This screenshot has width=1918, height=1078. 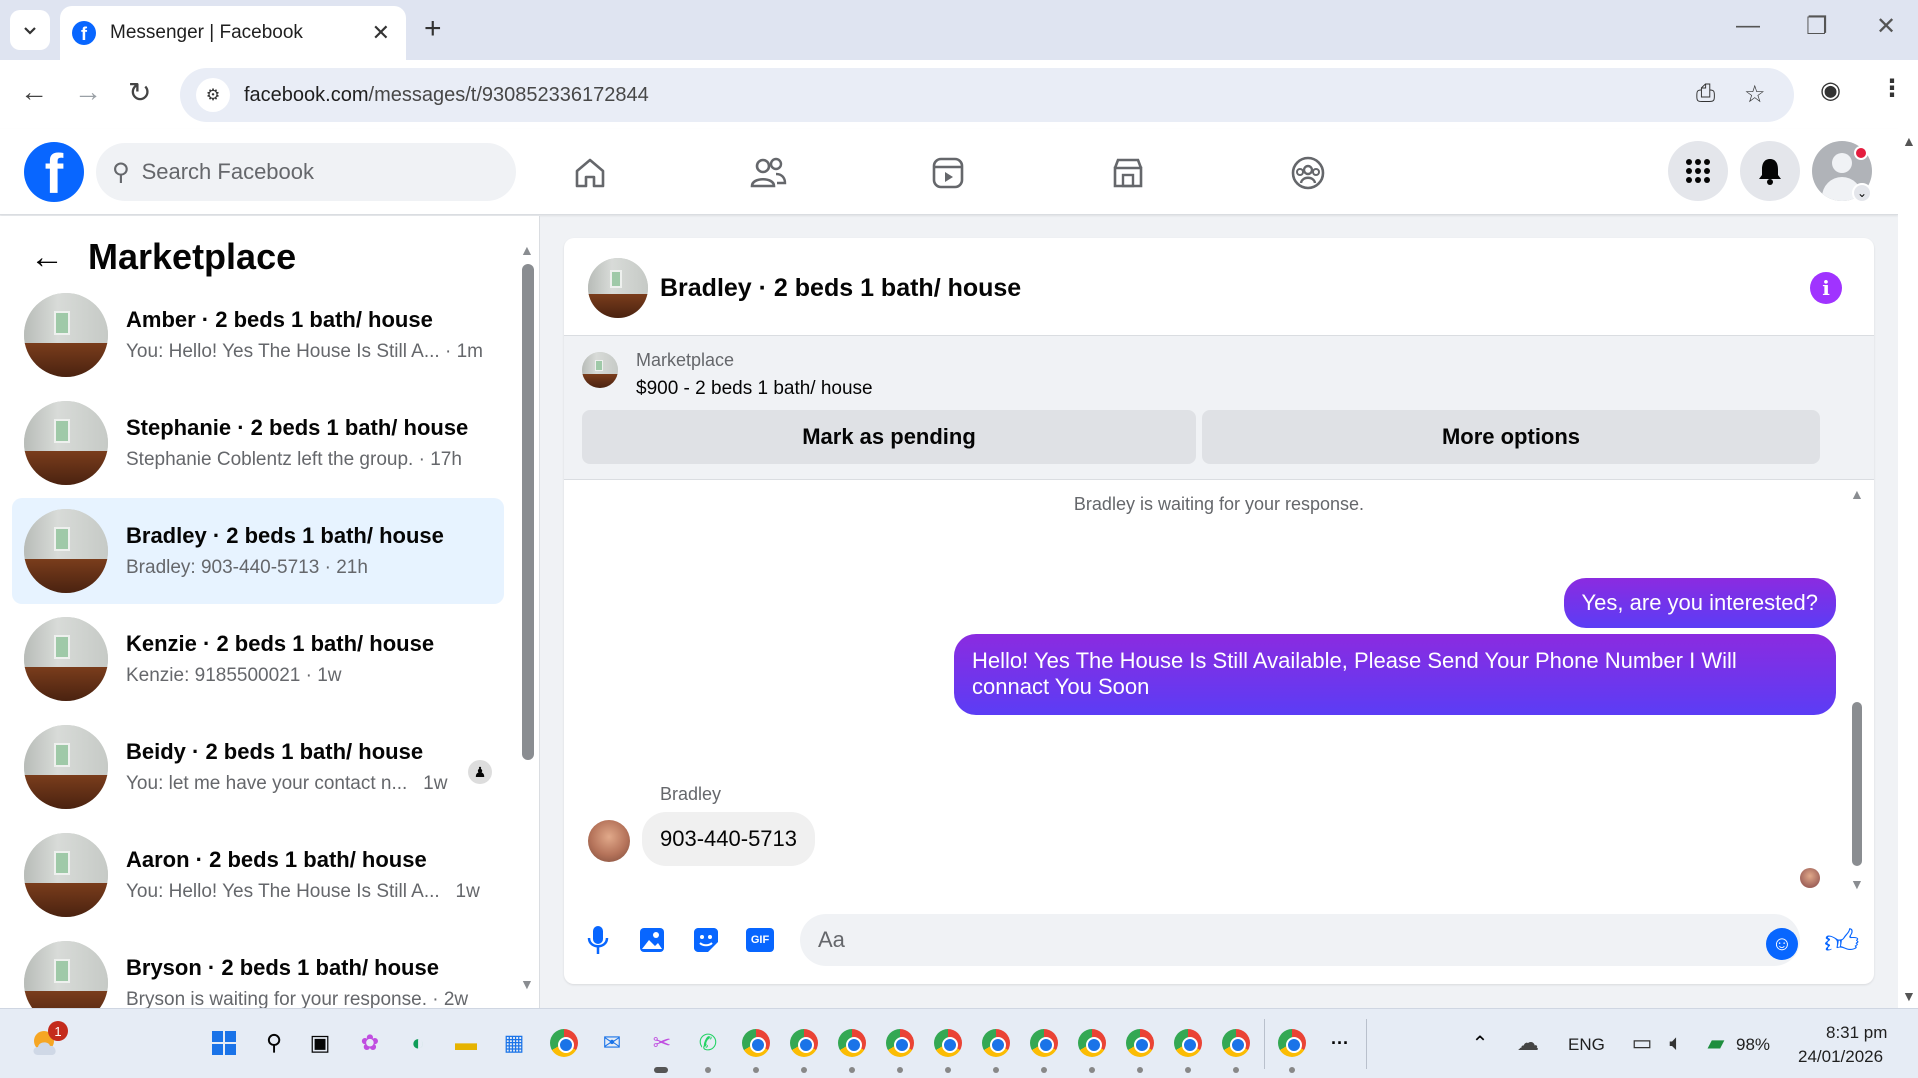 I want to click on chat-scroll-thumb, so click(x=1857, y=784).